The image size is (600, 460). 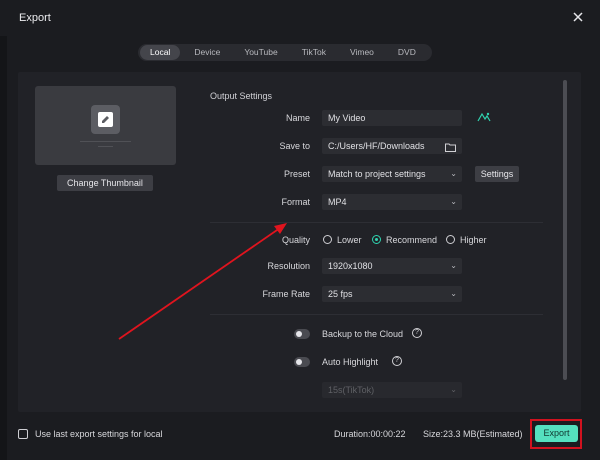 I want to click on highlight-duration-value: 15s(TikTok), so click(x=351, y=390).